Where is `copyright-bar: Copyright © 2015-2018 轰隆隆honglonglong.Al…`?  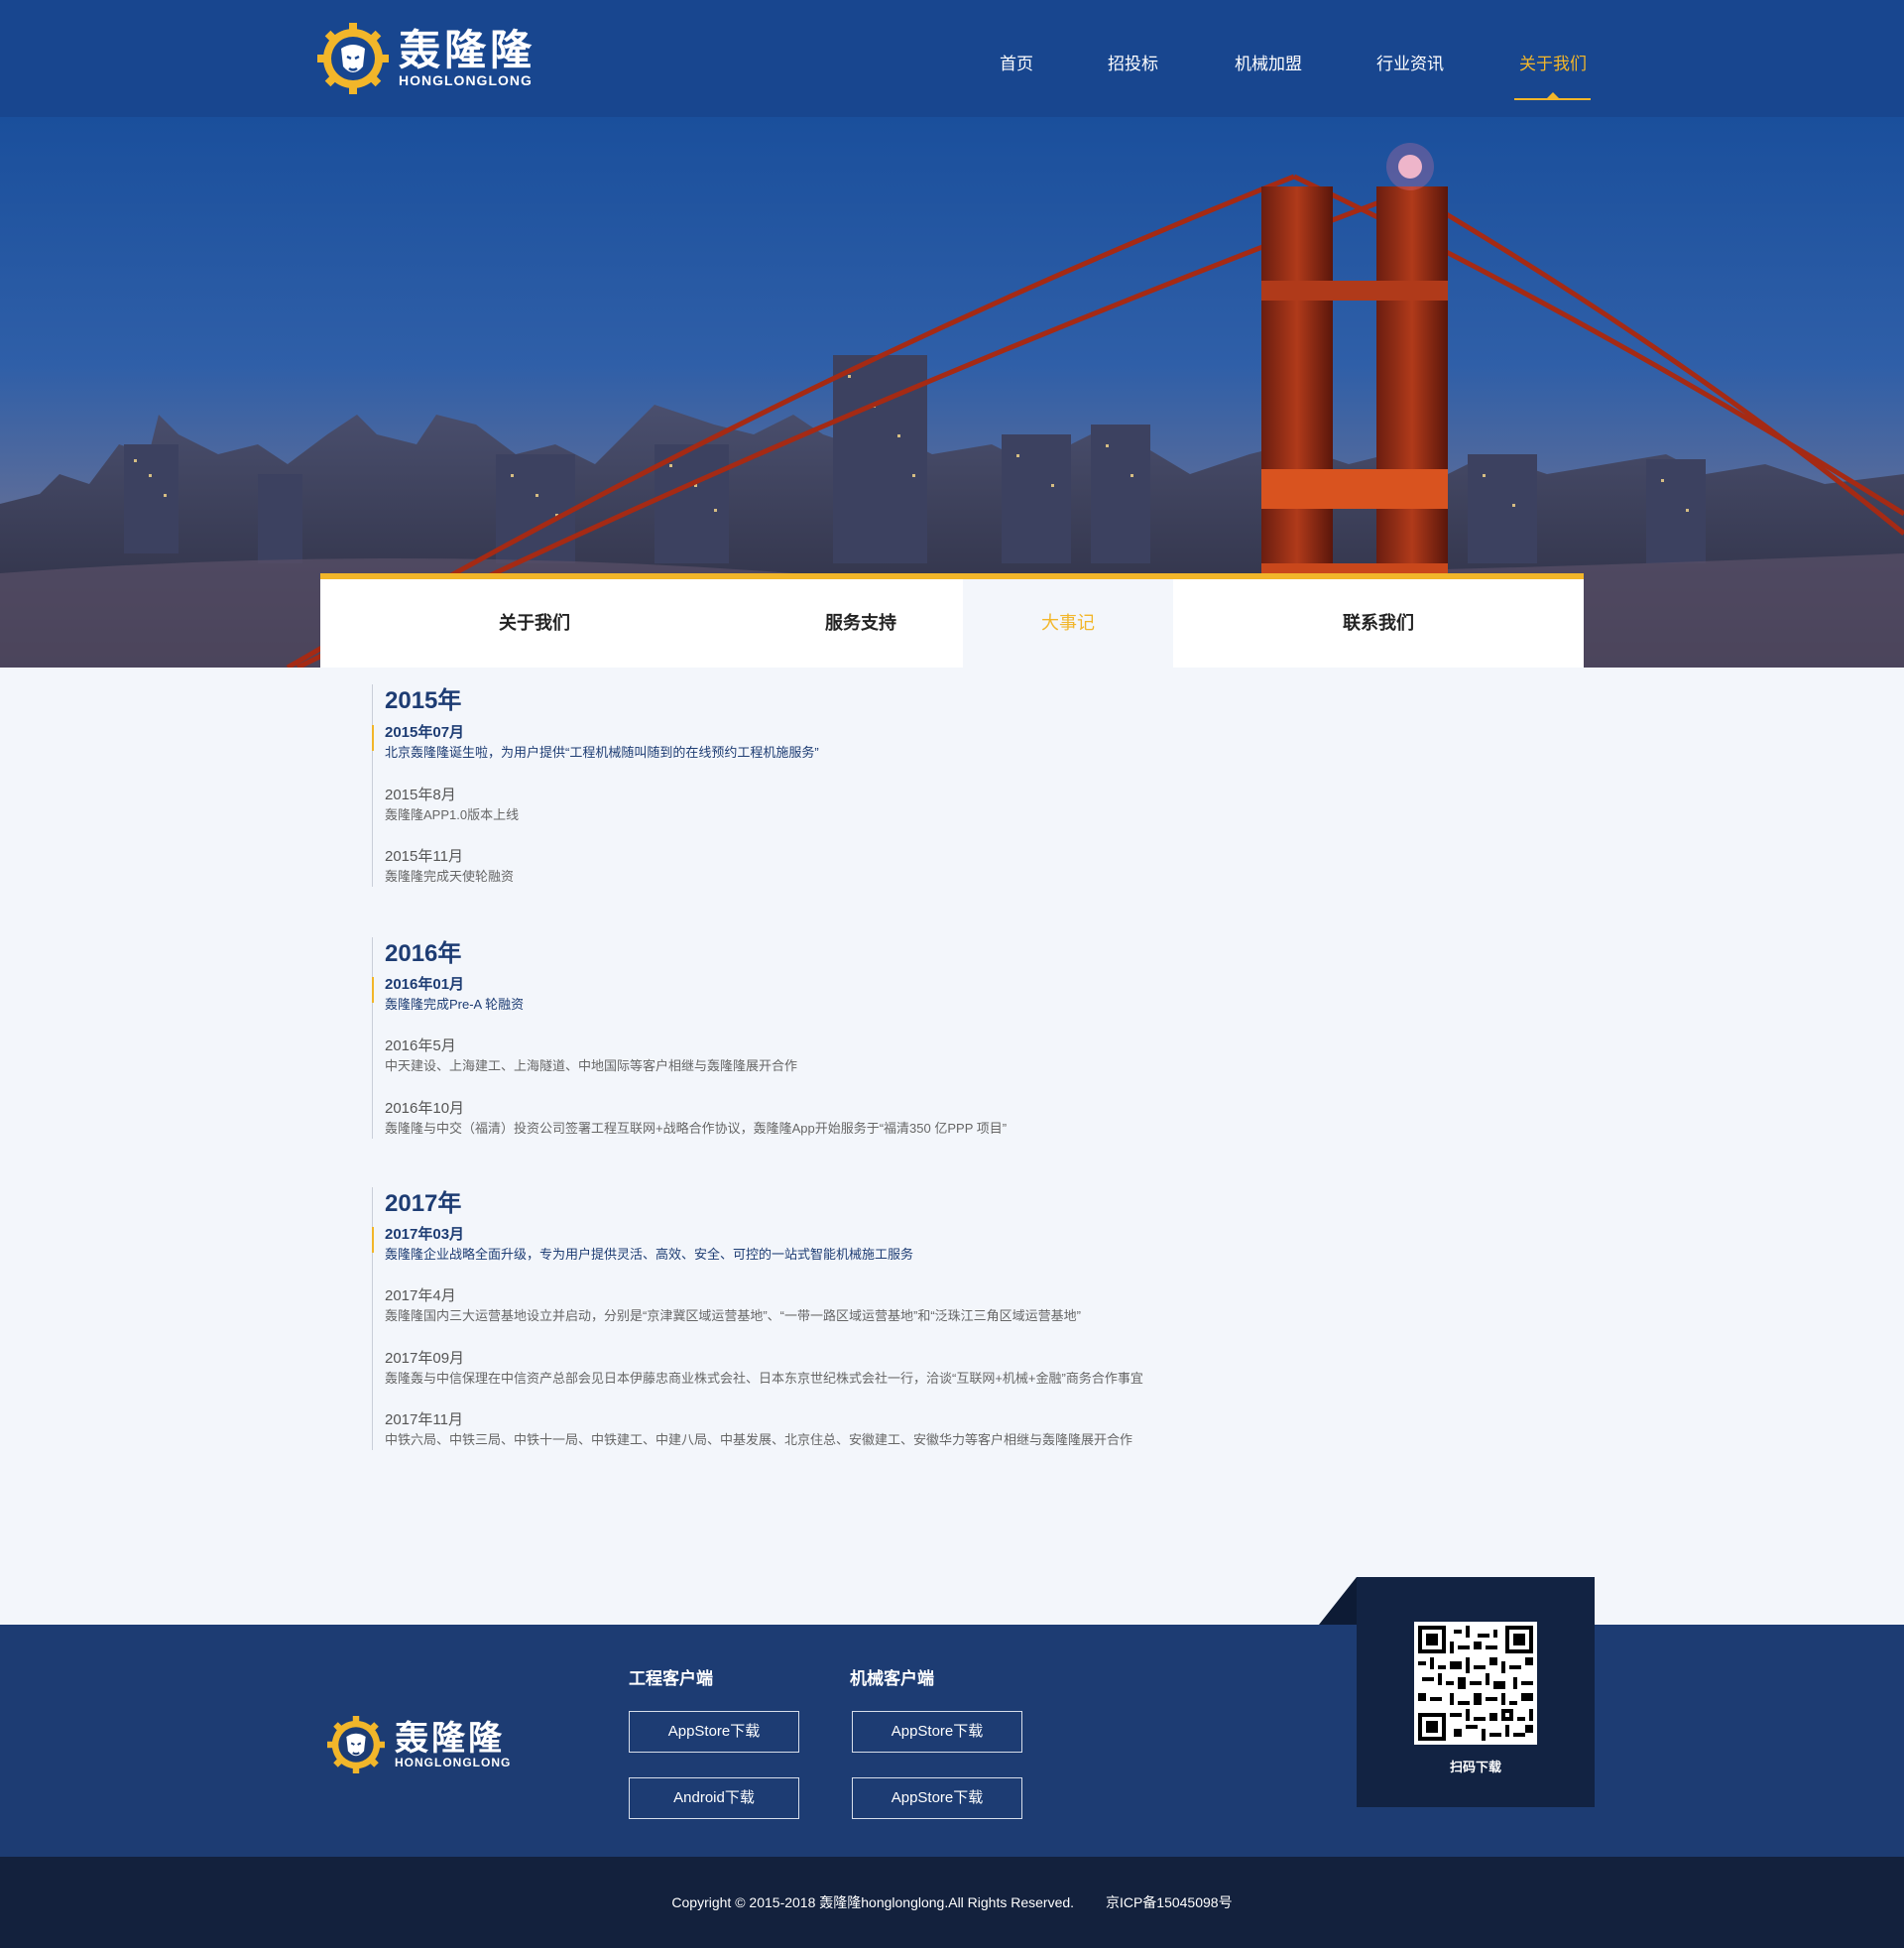
copyright-bar: Copyright © 2015-2018 轰隆隆honglonglong.Al… is located at coordinates (952, 1902).